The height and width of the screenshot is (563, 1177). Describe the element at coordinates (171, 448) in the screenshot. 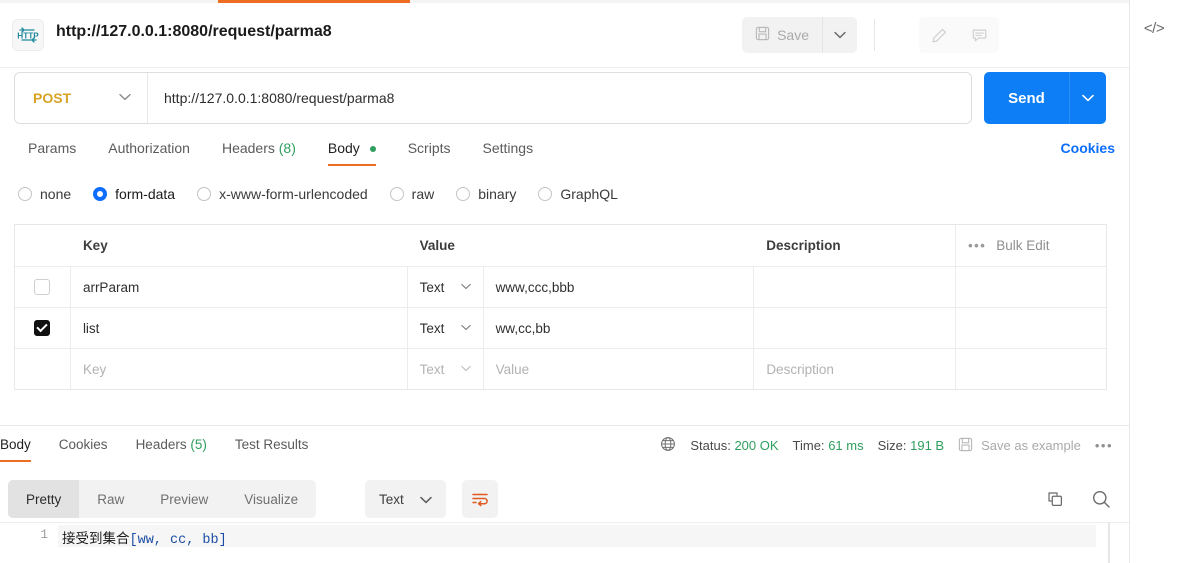

I see `response-tab-headers: Headers (5)` at that location.